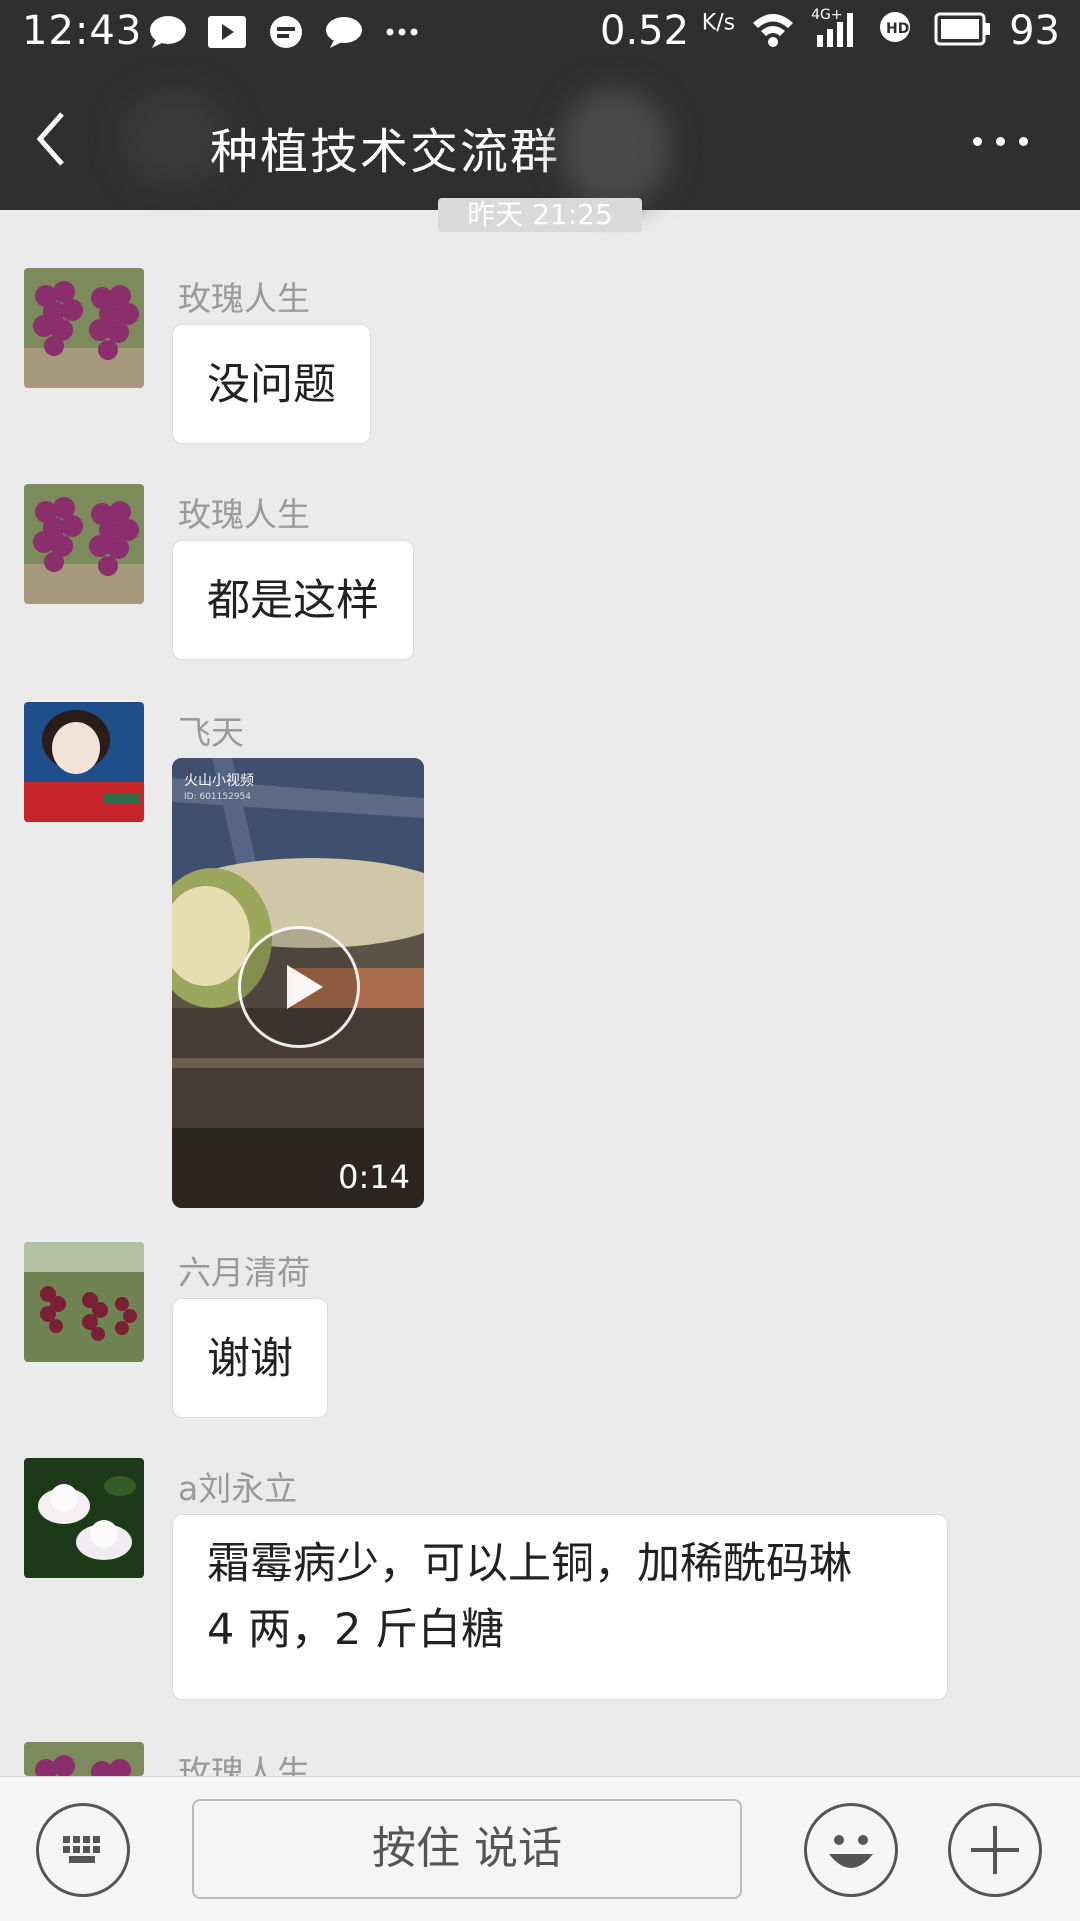  I want to click on message-icon, so click(286, 34).